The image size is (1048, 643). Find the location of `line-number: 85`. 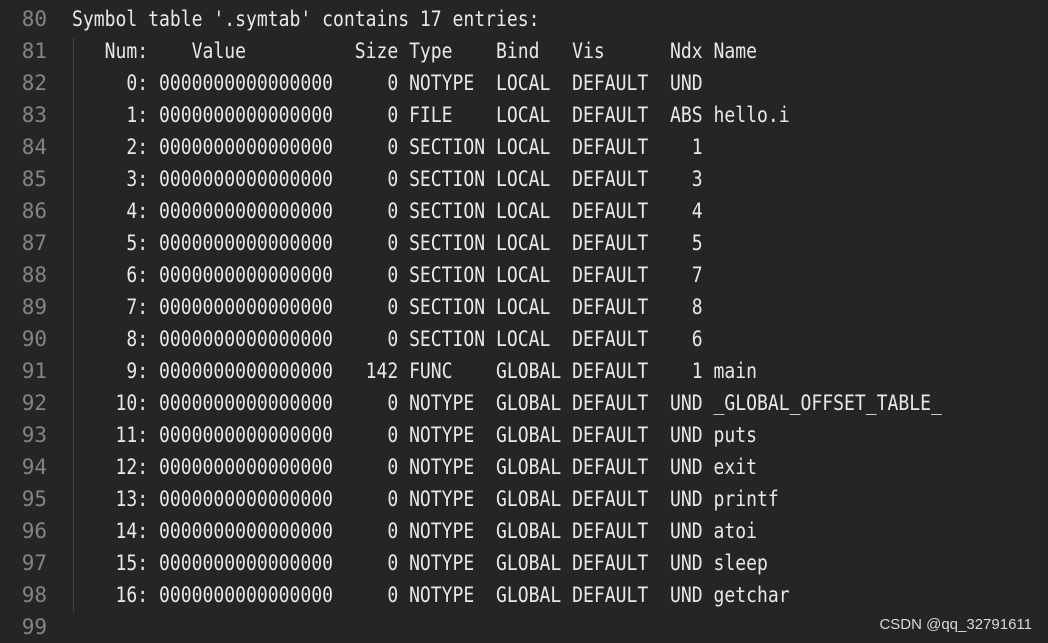

line-number: 85 is located at coordinates (34, 179).